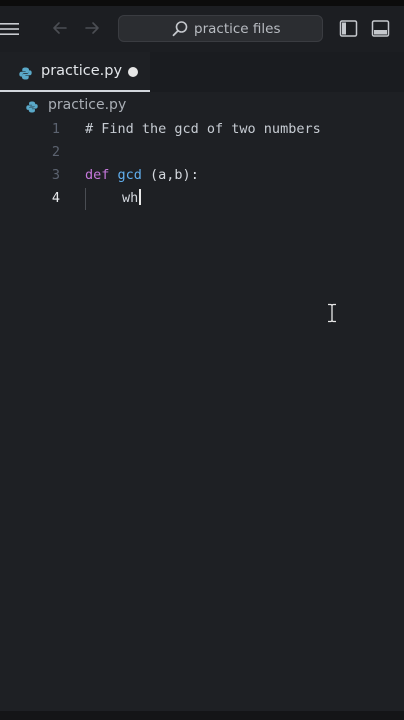 The image size is (404, 720). I want to click on title-bar: practice files, so click(202, 26).